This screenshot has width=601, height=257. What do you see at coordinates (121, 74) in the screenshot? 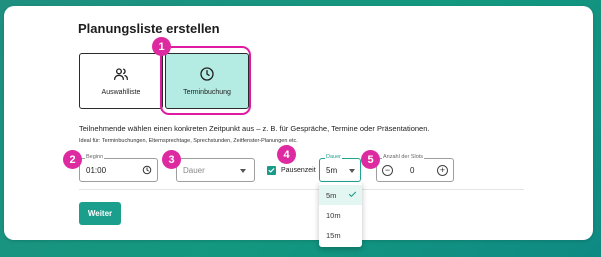
I see `users-icon` at bounding box center [121, 74].